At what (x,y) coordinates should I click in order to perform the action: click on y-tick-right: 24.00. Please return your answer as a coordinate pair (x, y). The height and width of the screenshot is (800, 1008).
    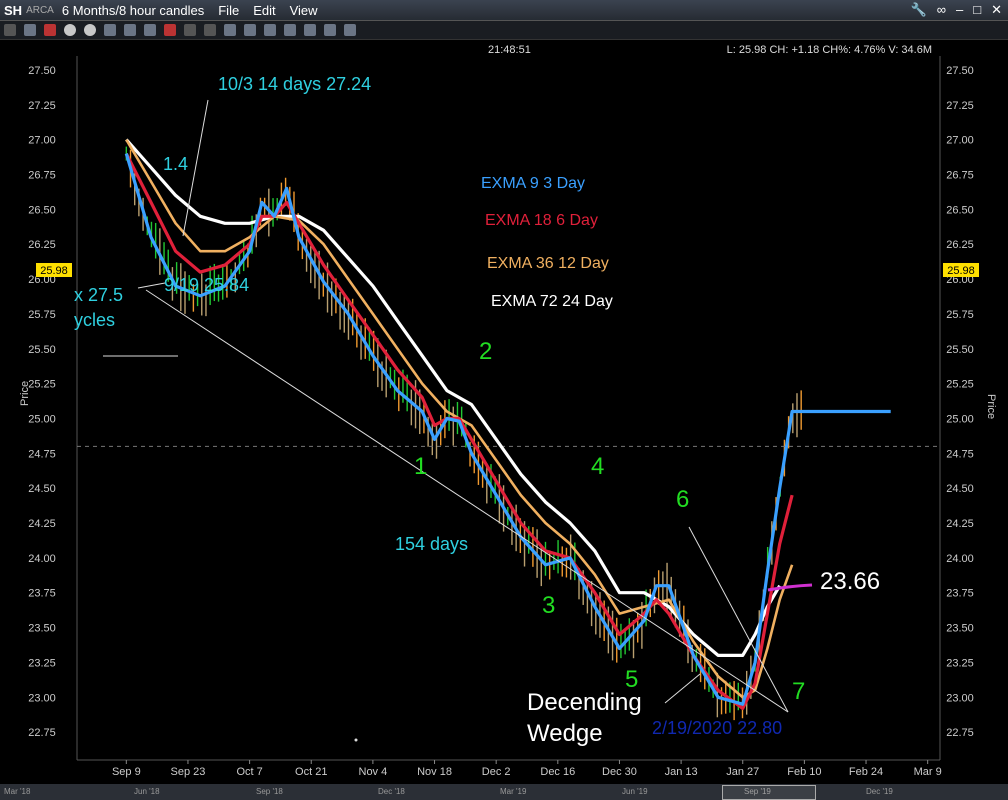
    Looking at the image, I should click on (960, 559).